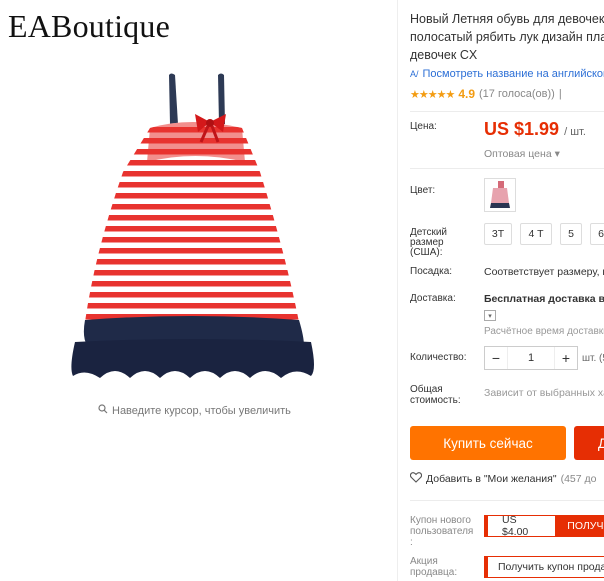 The image size is (604, 581). I want to click on price-value: US $1.99 / шт., so click(535, 129).